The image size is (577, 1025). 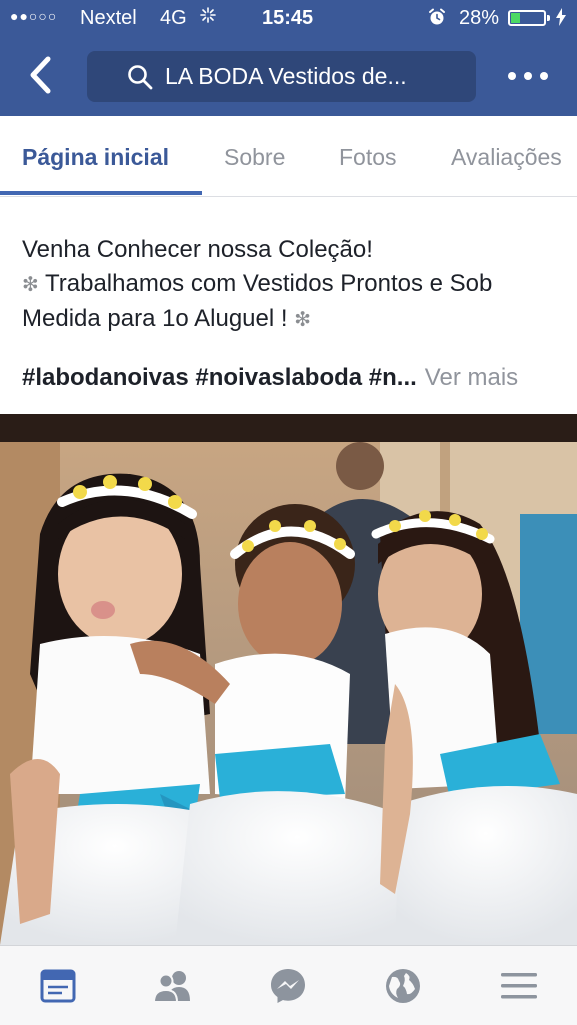 I want to click on tab-messenger, so click(x=288, y=986).